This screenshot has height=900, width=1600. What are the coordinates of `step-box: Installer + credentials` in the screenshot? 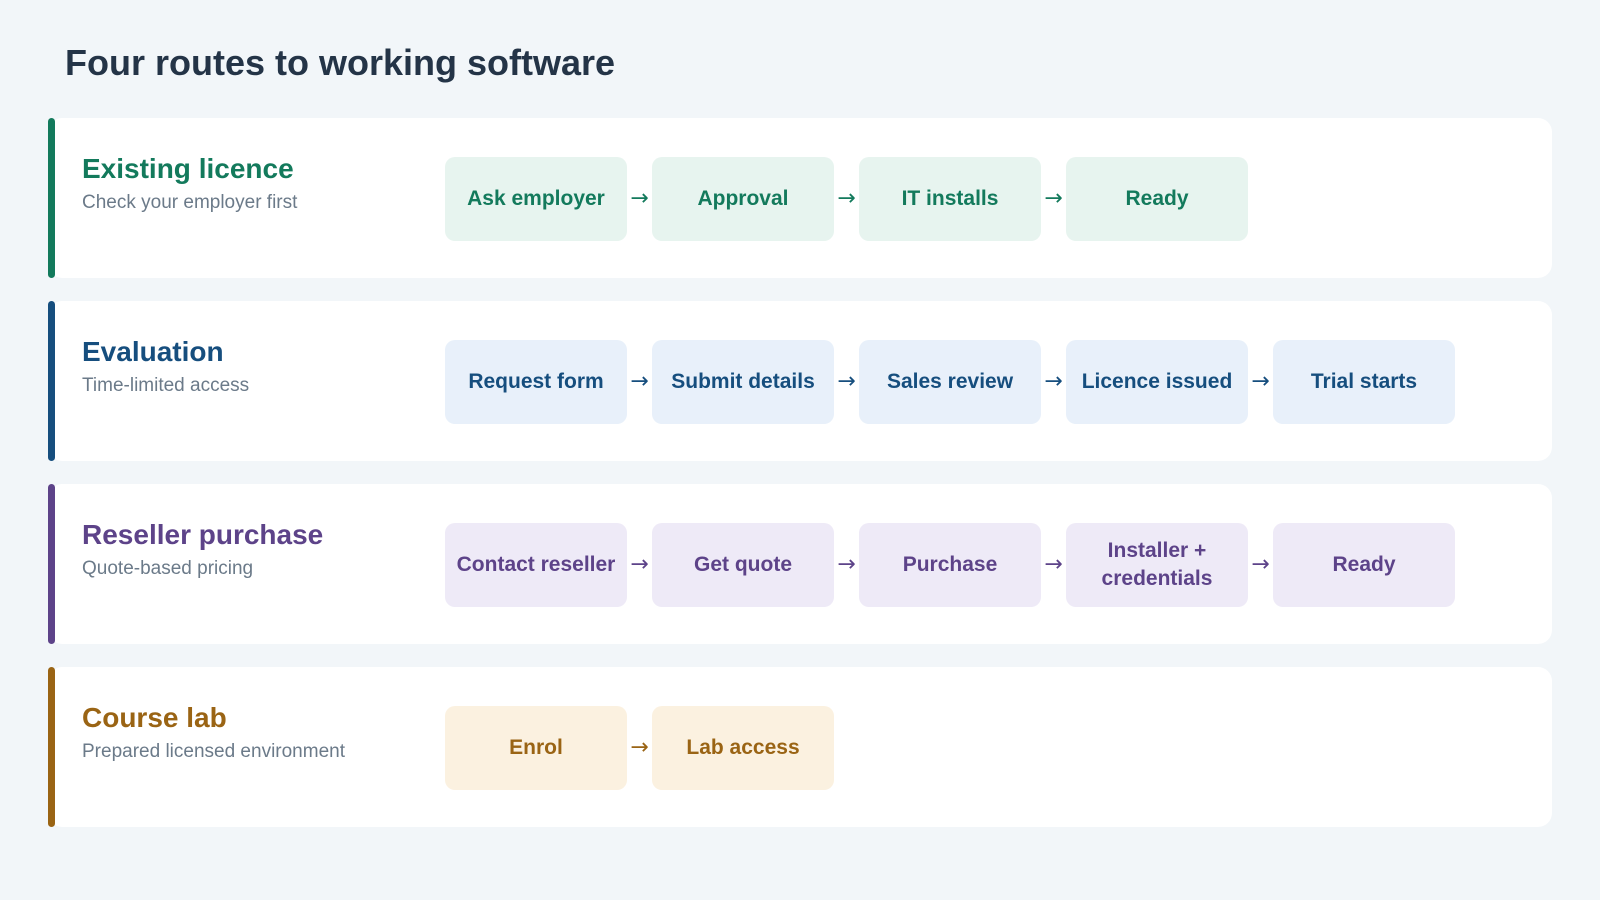 It's located at (1157, 565).